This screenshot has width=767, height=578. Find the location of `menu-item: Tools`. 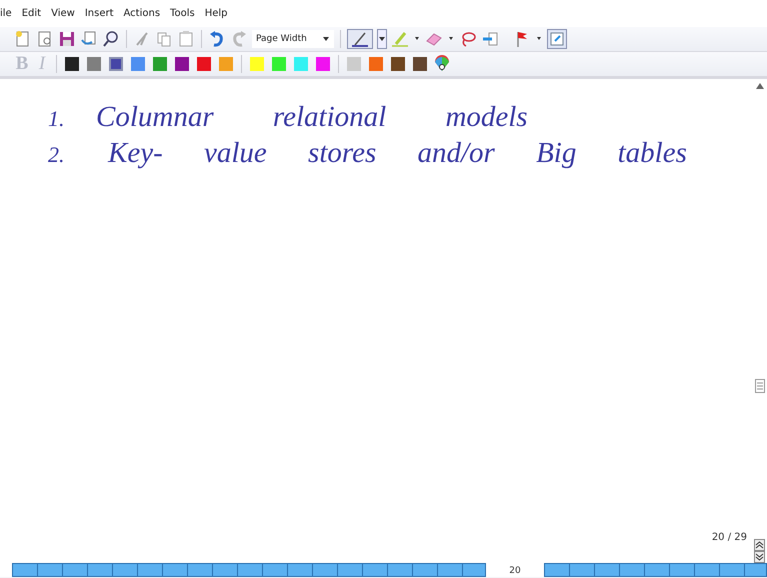

menu-item: Tools is located at coordinates (182, 13).